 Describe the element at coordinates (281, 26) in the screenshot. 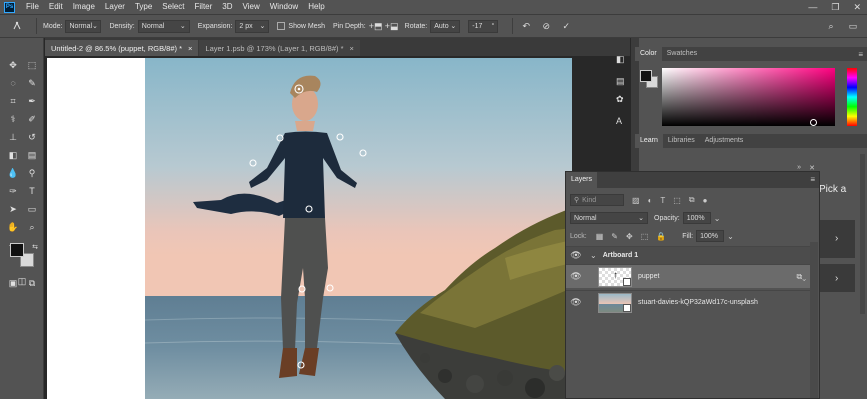

I see `show-mesh-checkbox` at that location.